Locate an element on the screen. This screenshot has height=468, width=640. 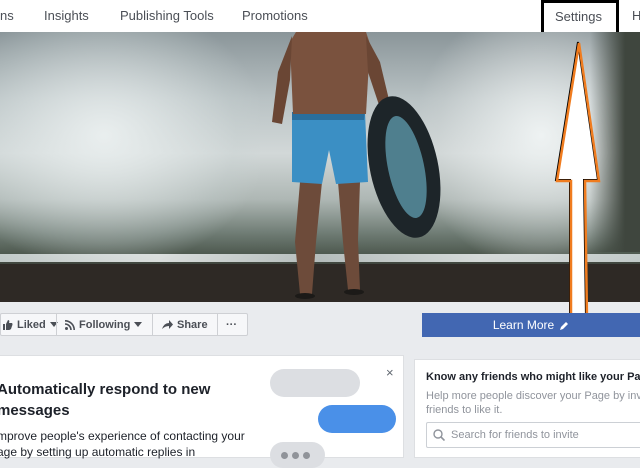
nav-tab-help-cut: H is located at coordinates (636, 15).